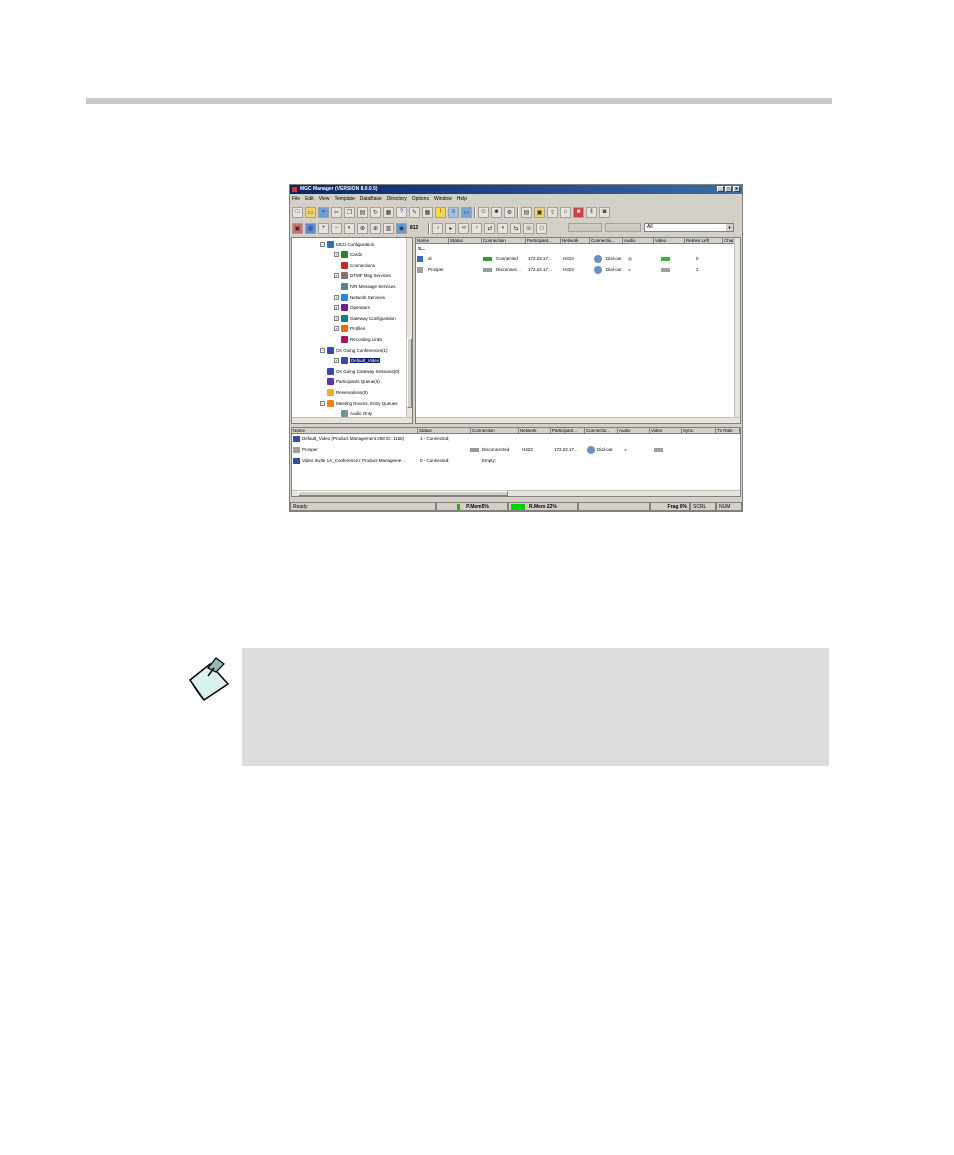 This screenshot has width=954, height=1155. Describe the element at coordinates (362, 228) in the screenshot. I see `disconnect-icon: ⊗` at that location.